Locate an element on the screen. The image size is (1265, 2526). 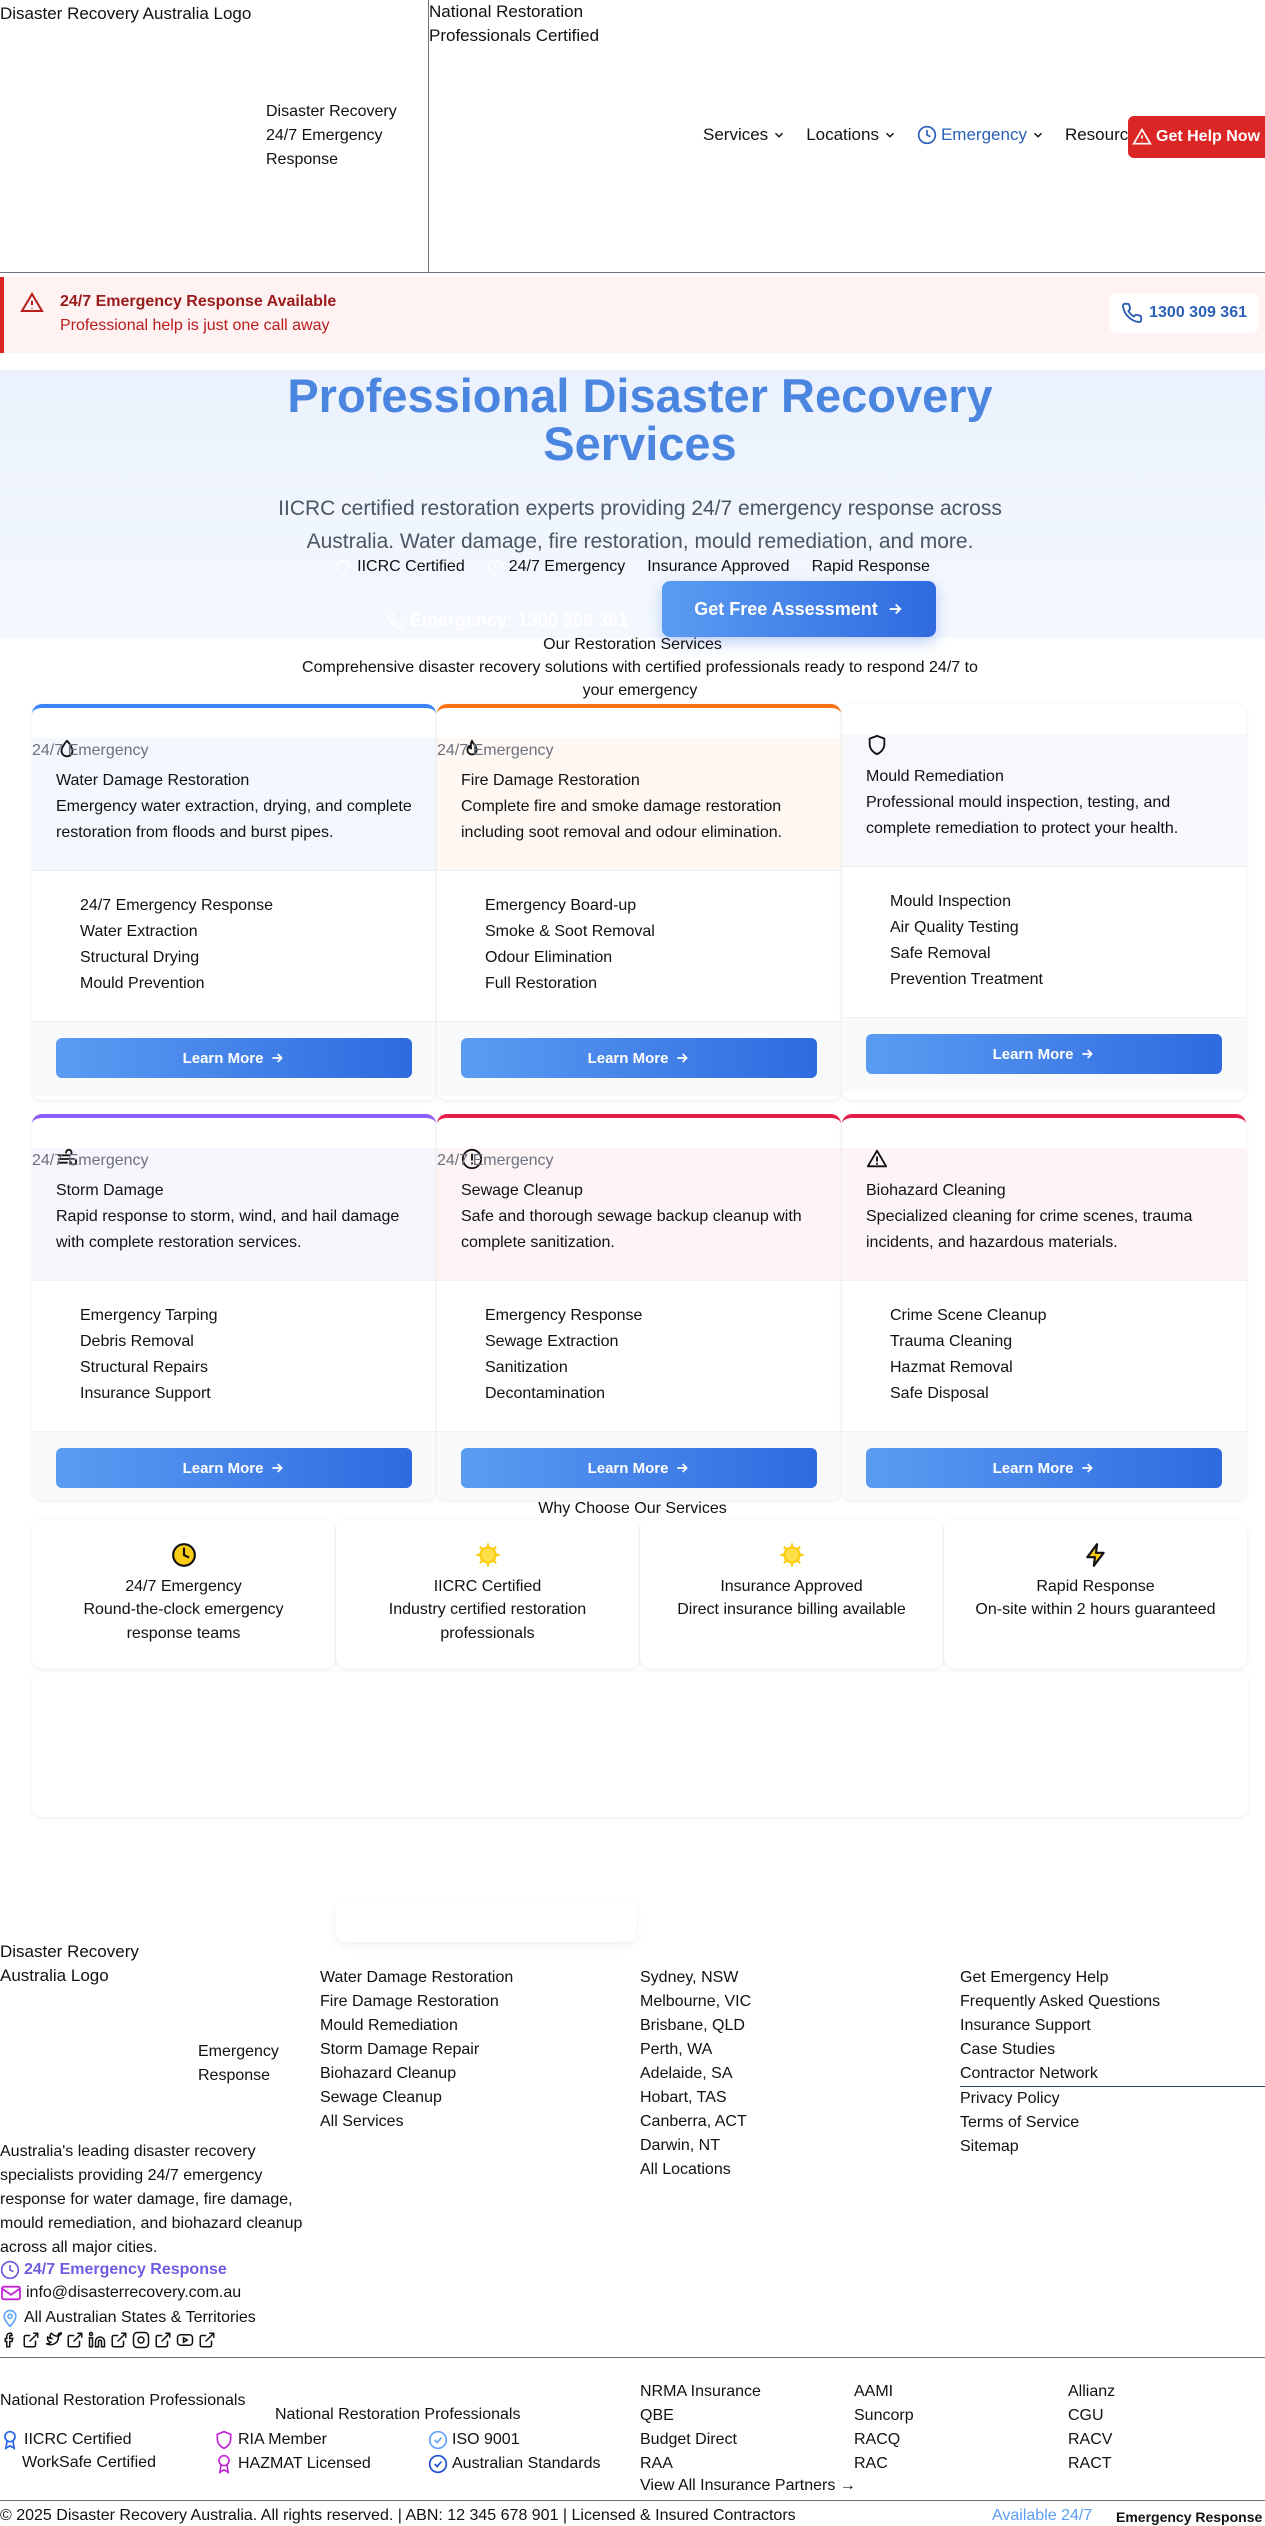
footer-emergency-link: 24/7 Emergency Response is located at coordinates (113, 2270).